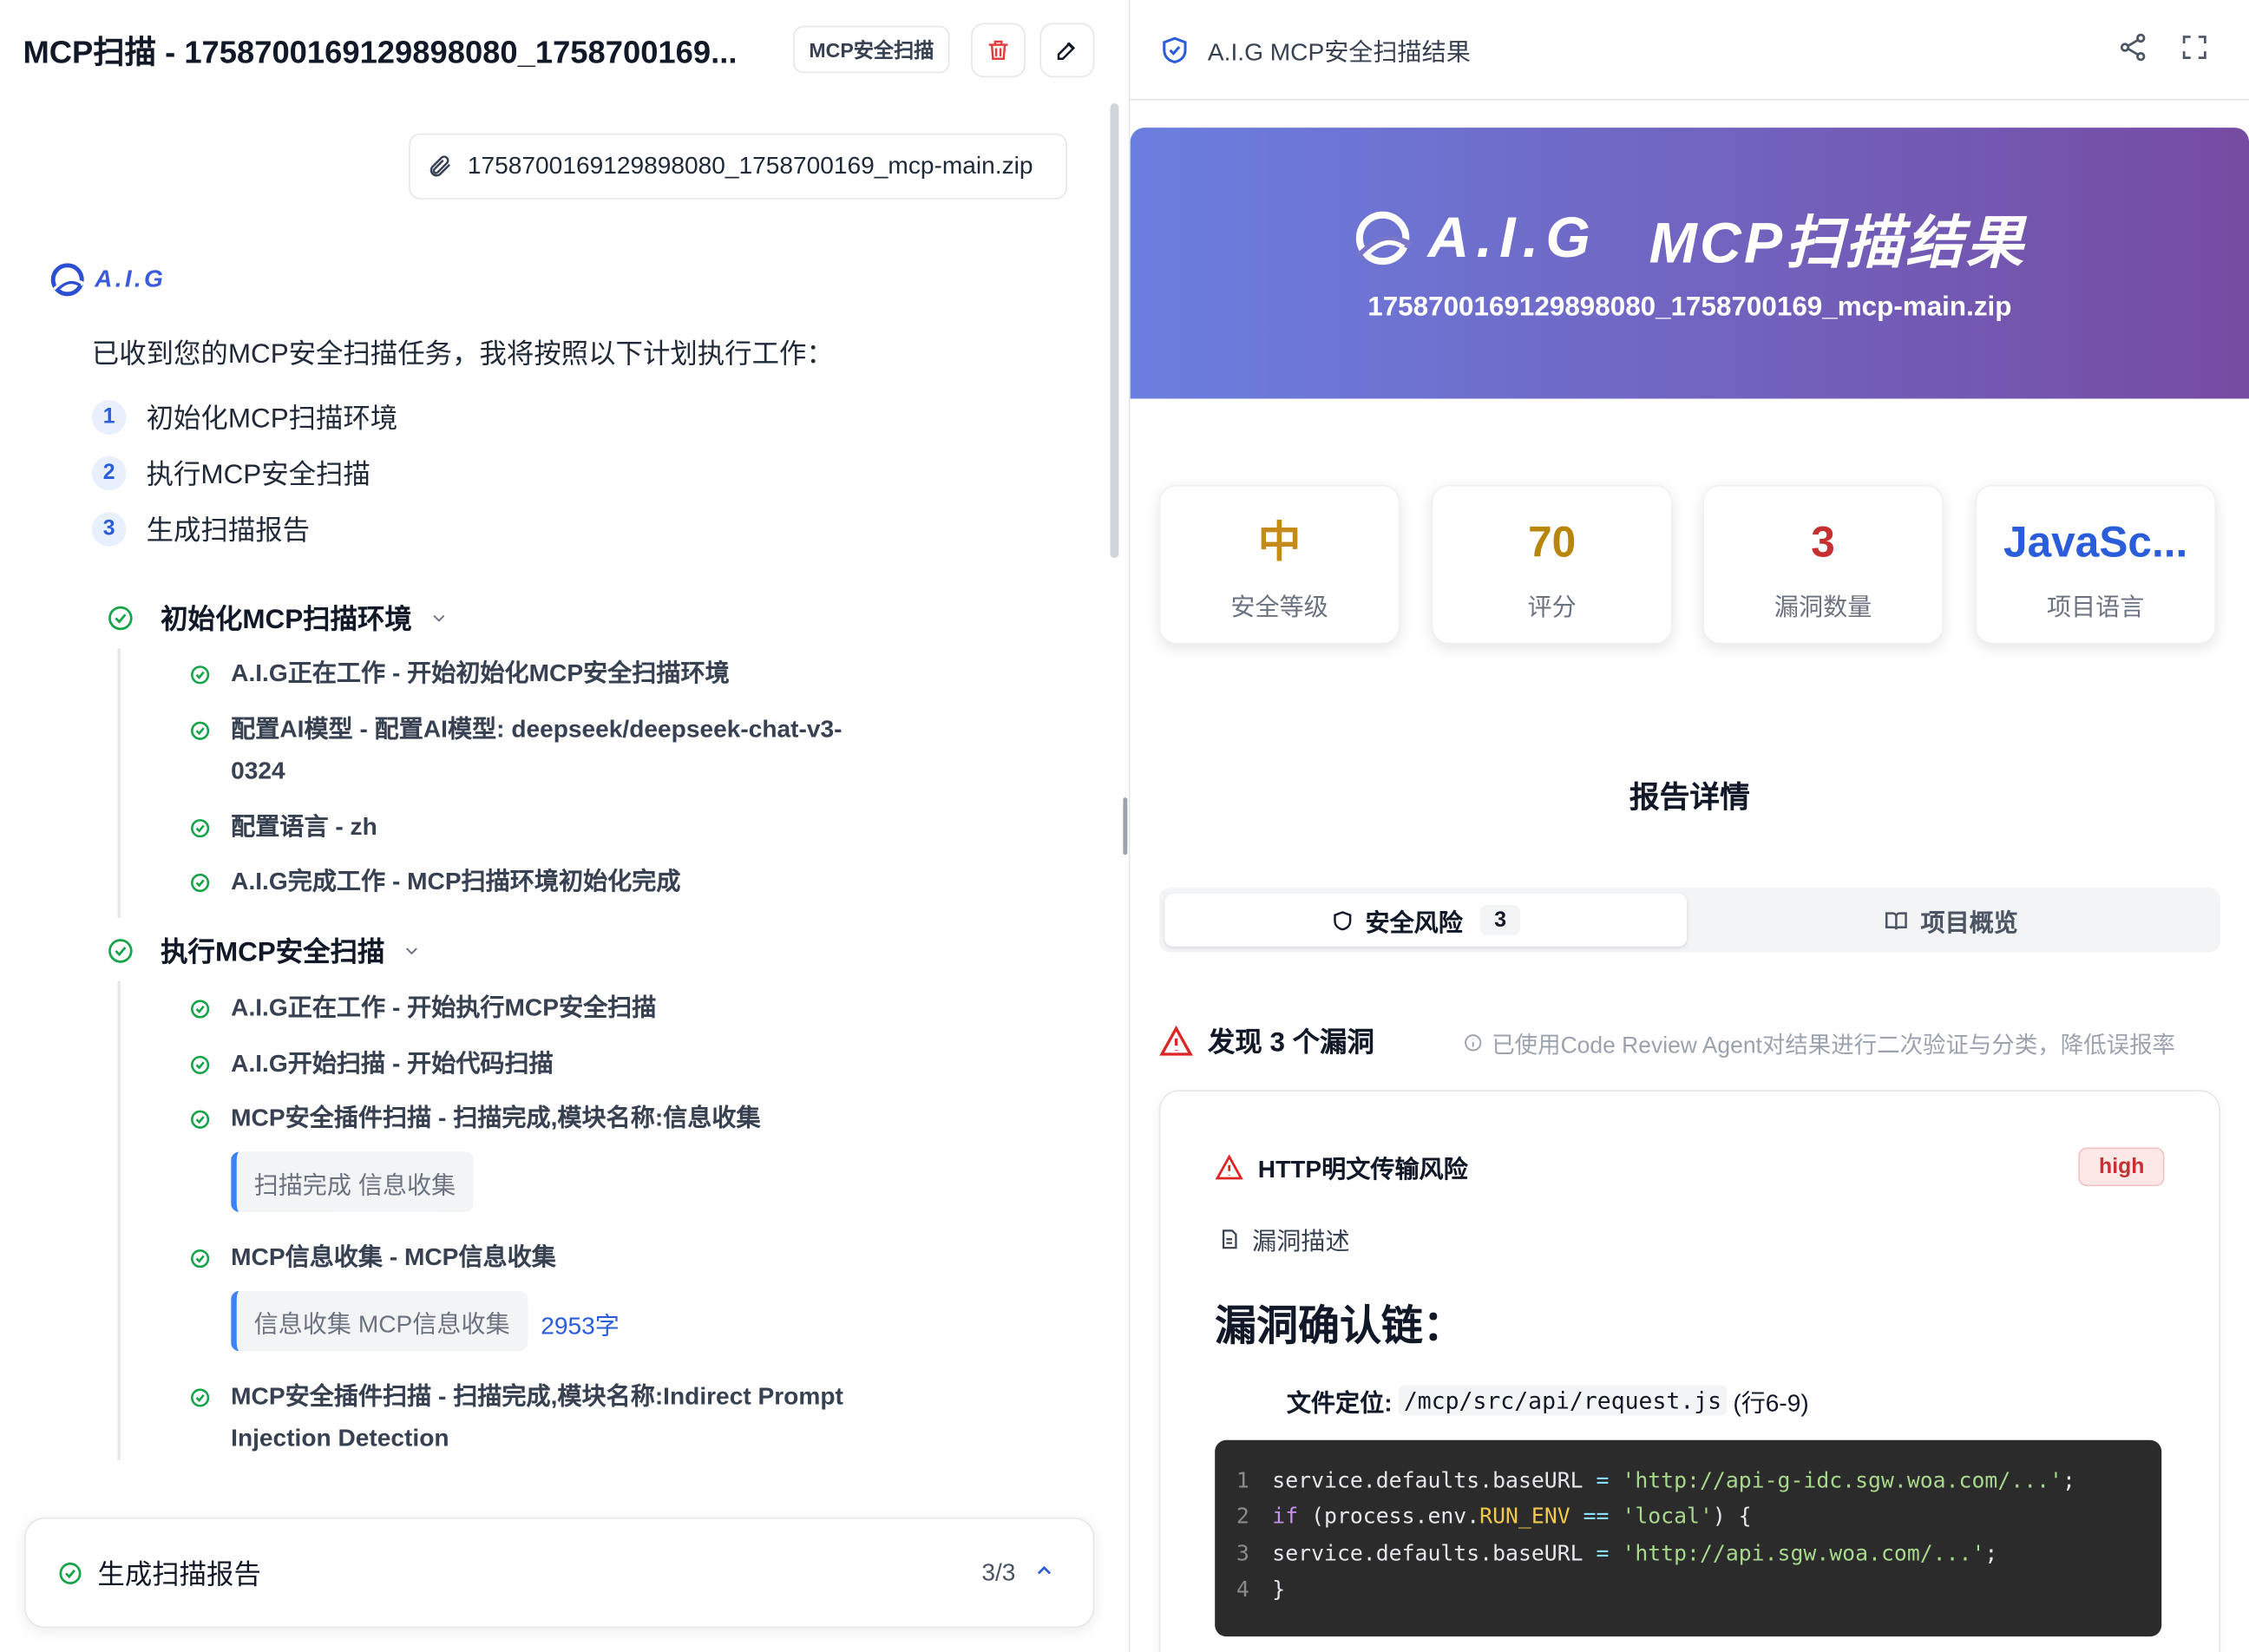 The image size is (2249, 1652). What do you see at coordinates (273, 953) in the screenshot?
I see `step-title: 执行MCP安全扫描` at bounding box center [273, 953].